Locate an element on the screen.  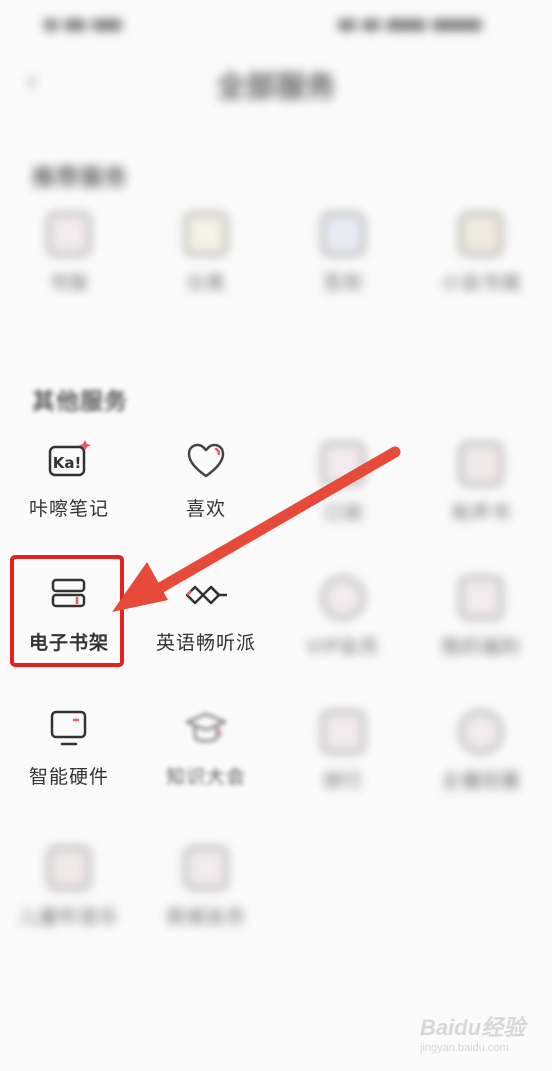
service-item: VIP会员 is located at coordinates (343, 615).